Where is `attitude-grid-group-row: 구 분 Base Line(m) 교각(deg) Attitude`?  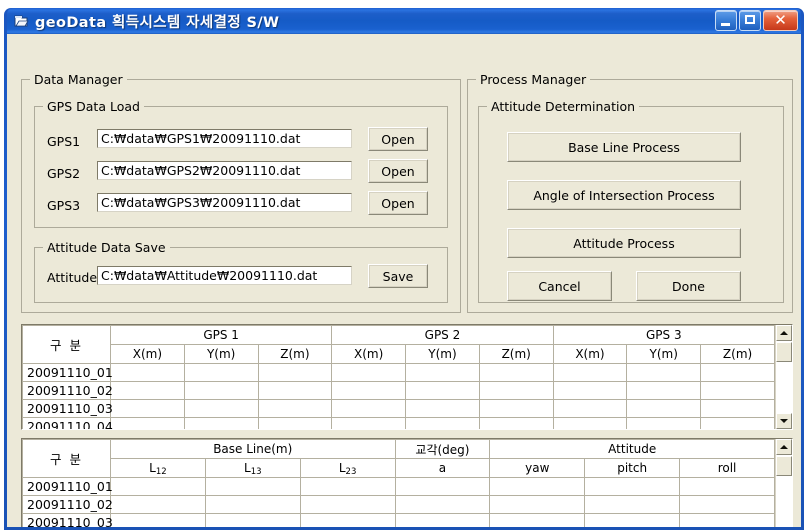 attitude-grid-group-row: 구 분 Base Line(m) 교각(deg) Attitude is located at coordinates (398, 458).